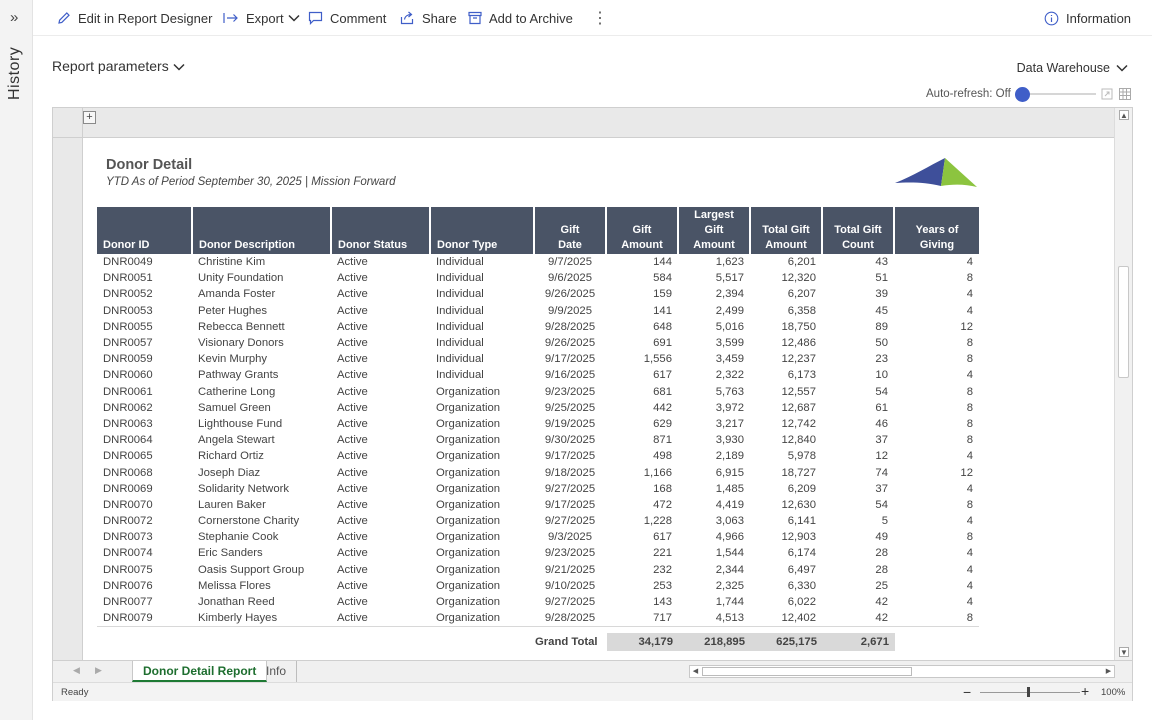 The image size is (1152, 720). I want to click on prev-sheet-icon: ◀, so click(76, 670).